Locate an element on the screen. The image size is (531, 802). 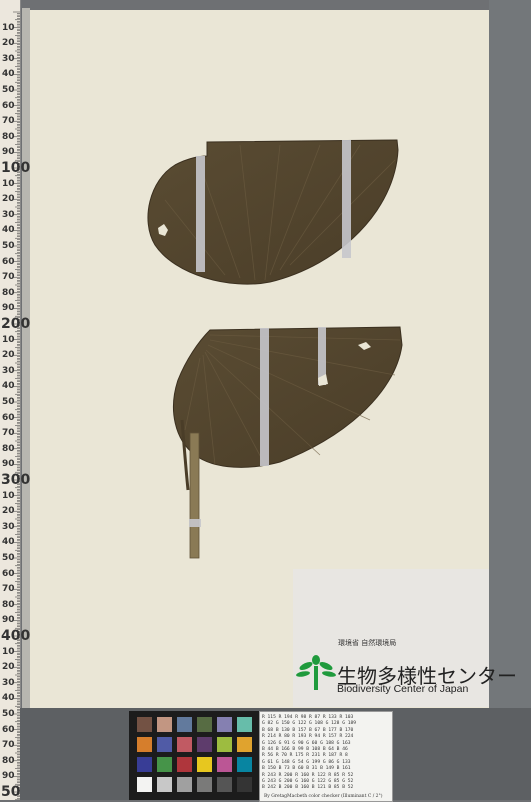
color-values-row: G 61 G 148 G 54 G 199 G 86 G 133 is located at coordinates (306, 762).